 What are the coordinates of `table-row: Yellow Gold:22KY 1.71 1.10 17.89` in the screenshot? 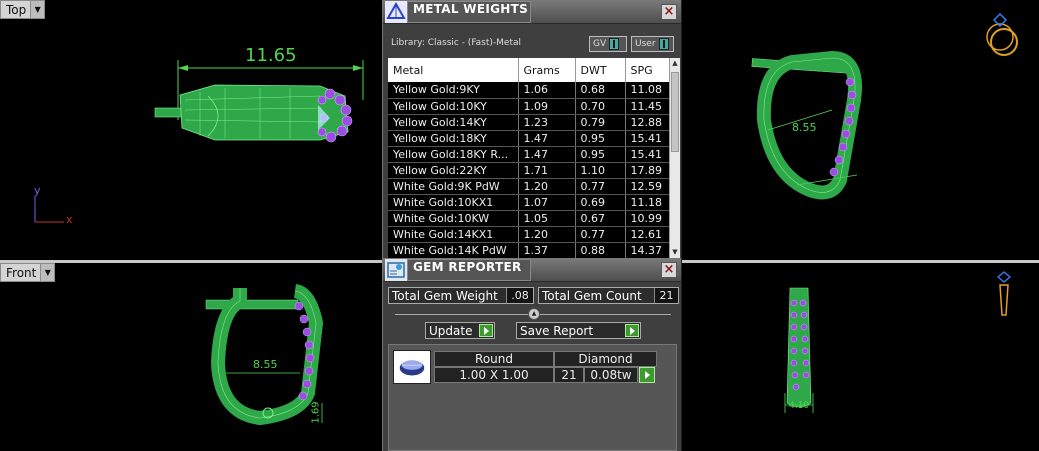 It's located at (532, 170).